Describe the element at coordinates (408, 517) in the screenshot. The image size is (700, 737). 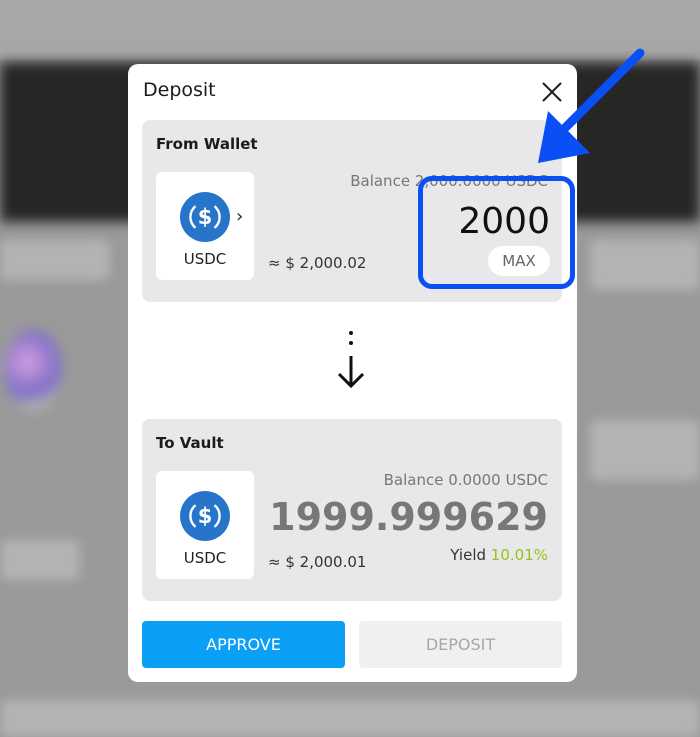
I see `vault-amount: 1999.999629` at that location.